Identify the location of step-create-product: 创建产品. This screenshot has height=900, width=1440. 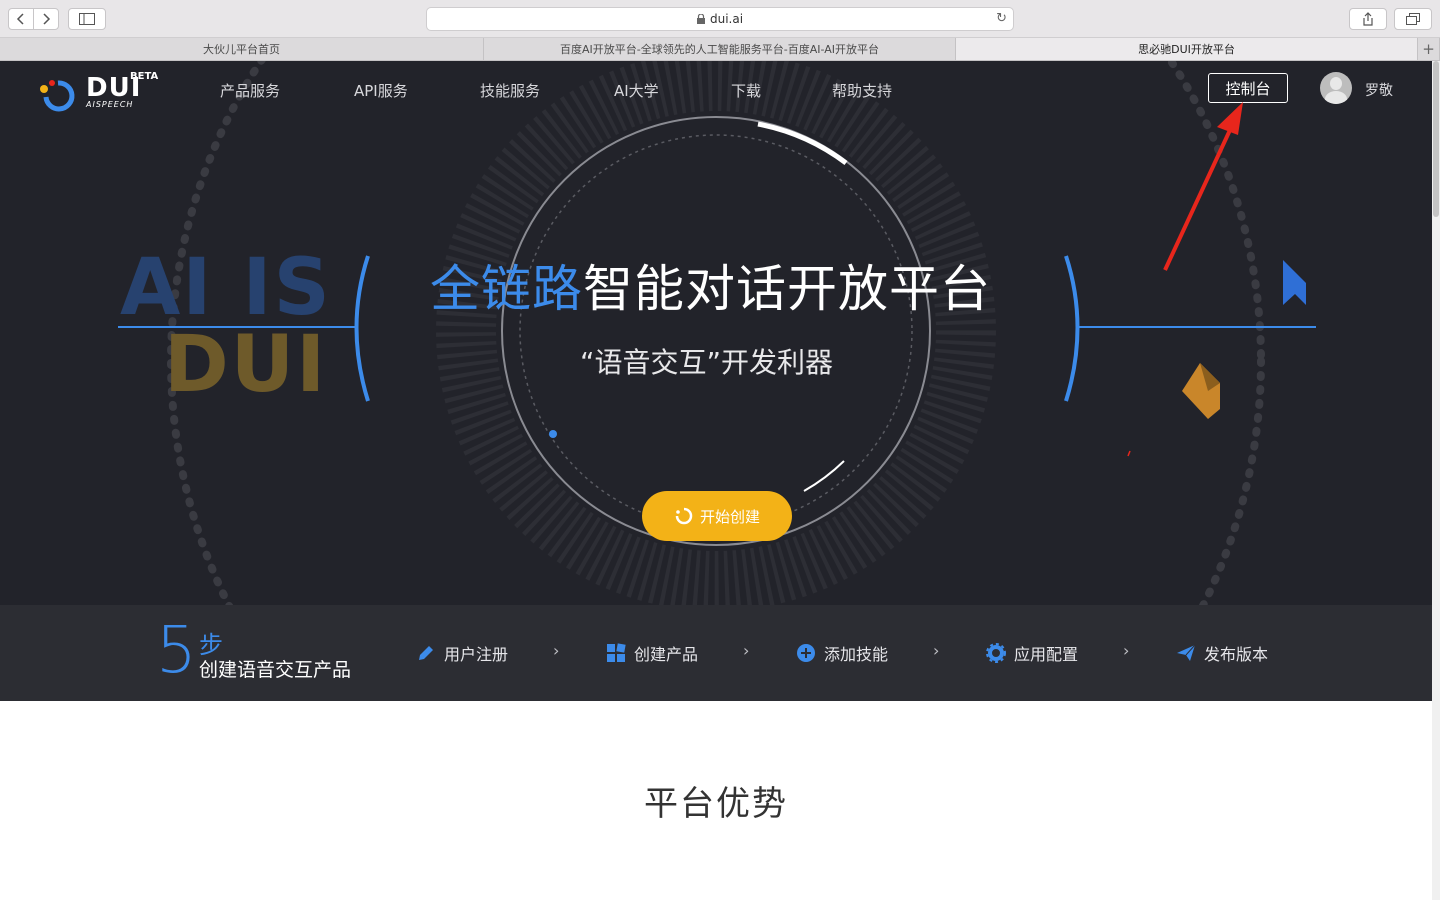
(652, 653).